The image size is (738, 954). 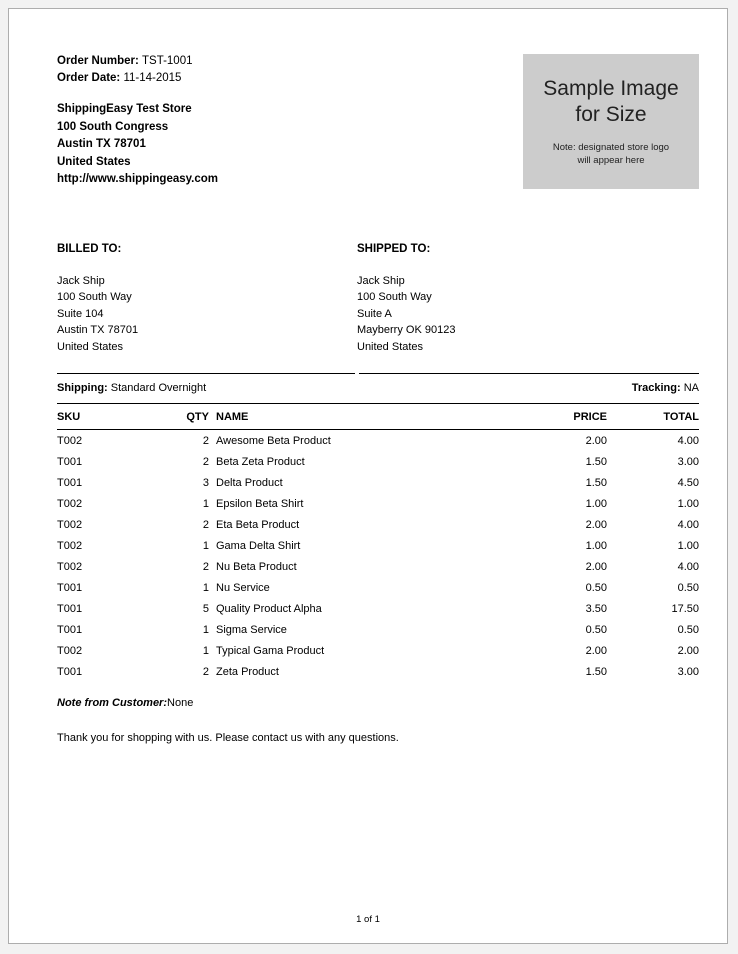 What do you see at coordinates (251, 629) in the screenshot?
I see `cell-name: Sigma Service` at bounding box center [251, 629].